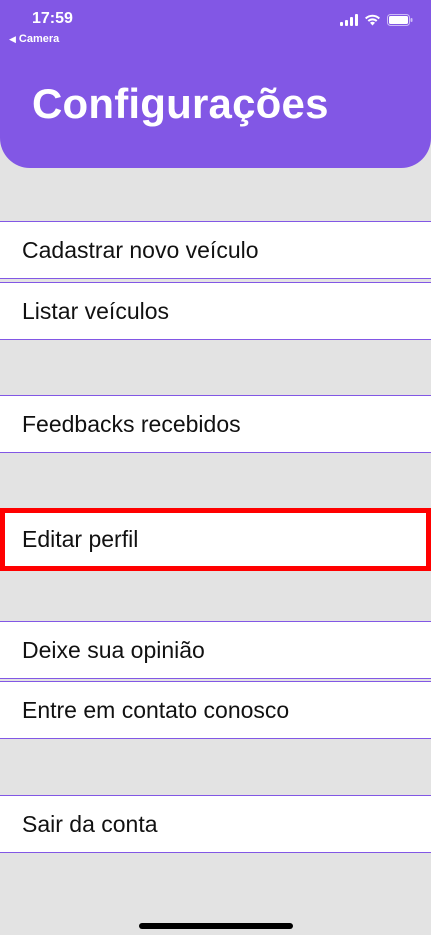 Image resolution: width=431 pixels, height=935 pixels. What do you see at coordinates (216, 926) in the screenshot?
I see `home-indicator` at bounding box center [216, 926].